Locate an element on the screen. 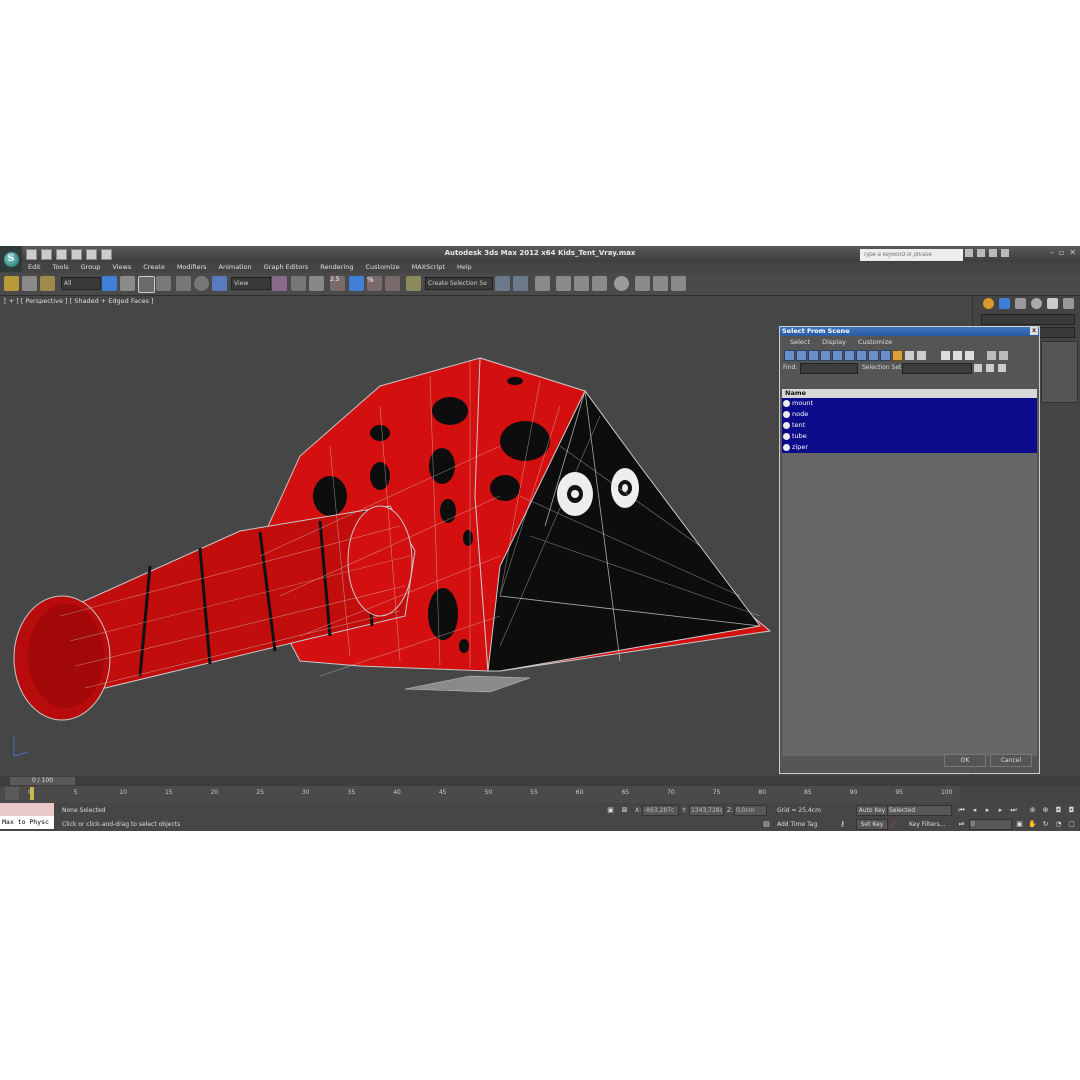  menu-group: Group is located at coordinates (91, 267).